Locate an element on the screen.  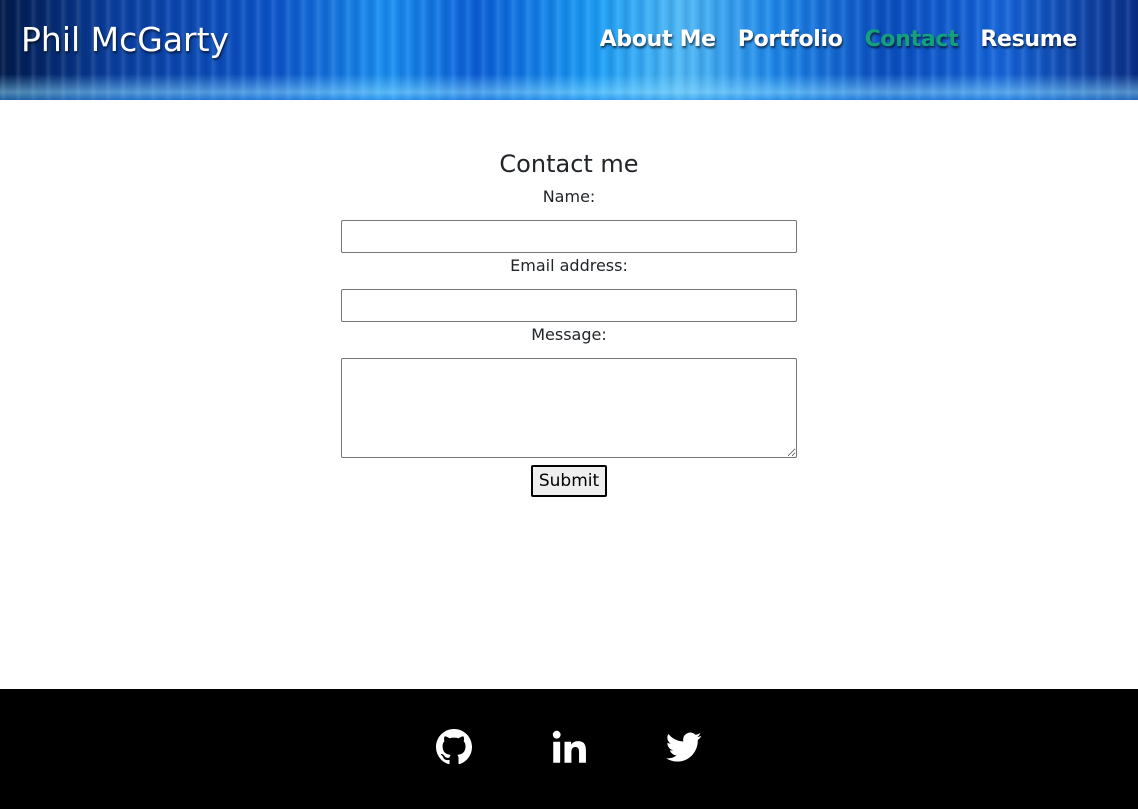
github-icon is located at coordinates (454, 747).